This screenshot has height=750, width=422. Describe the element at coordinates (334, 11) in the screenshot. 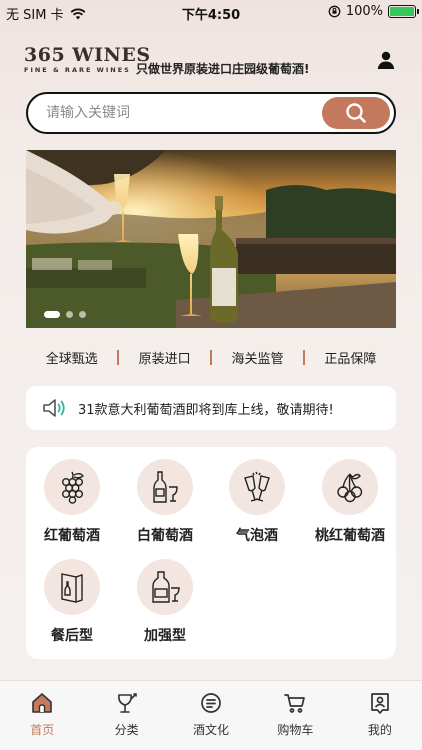

I see `orientation-lock-icon` at that location.